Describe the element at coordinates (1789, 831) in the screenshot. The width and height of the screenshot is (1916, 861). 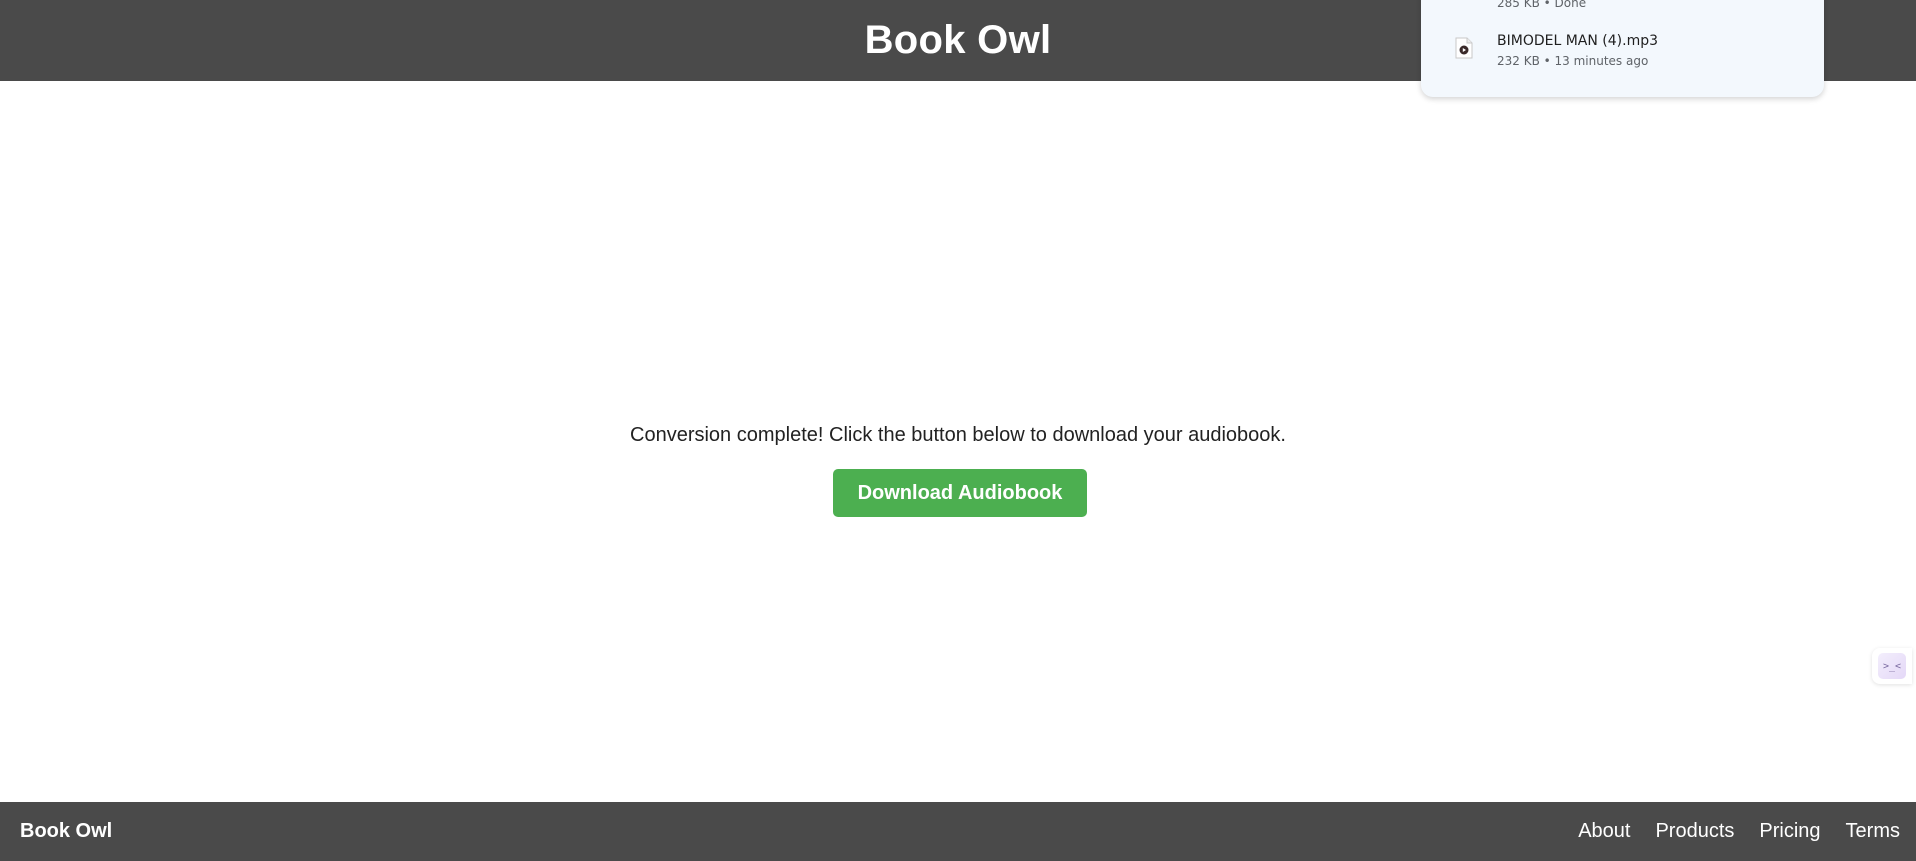
I see `footer-link-pricing: Pricing` at that location.